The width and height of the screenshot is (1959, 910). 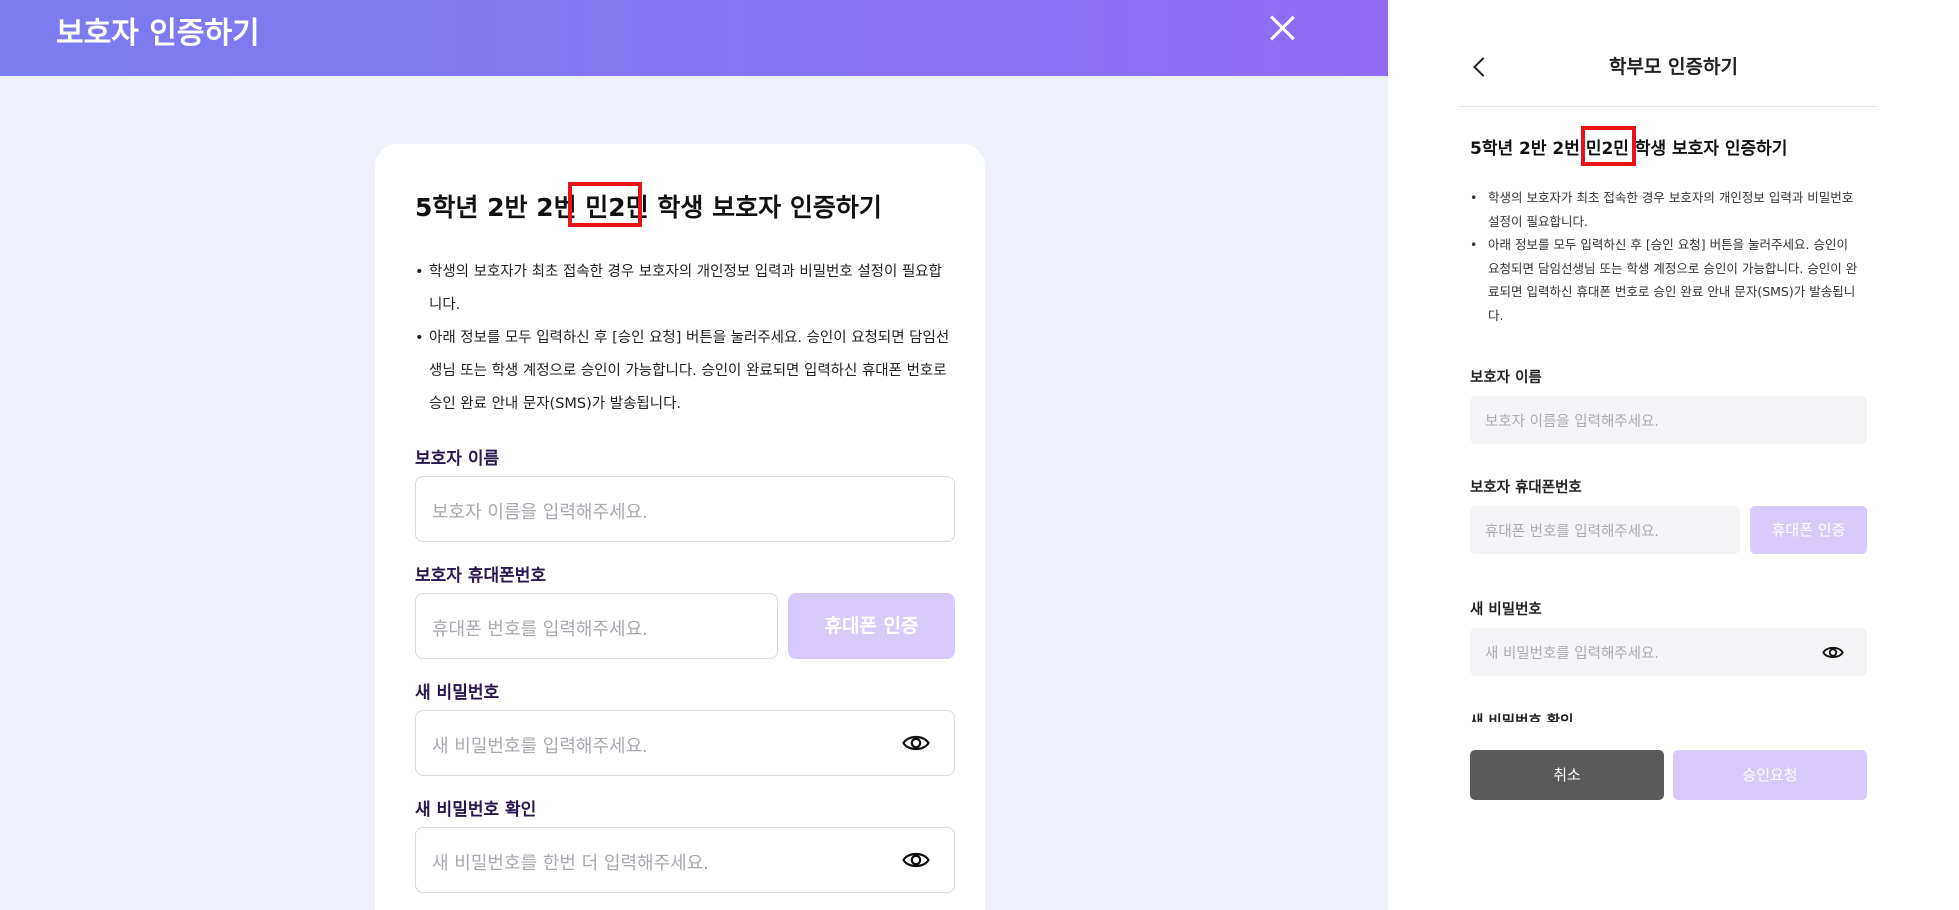 What do you see at coordinates (540, 629) in the screenshot?
I see `guardian-phone-placeholder: 휴대폰 번호를 입력해주세요.` at bounding box center [540, 629].